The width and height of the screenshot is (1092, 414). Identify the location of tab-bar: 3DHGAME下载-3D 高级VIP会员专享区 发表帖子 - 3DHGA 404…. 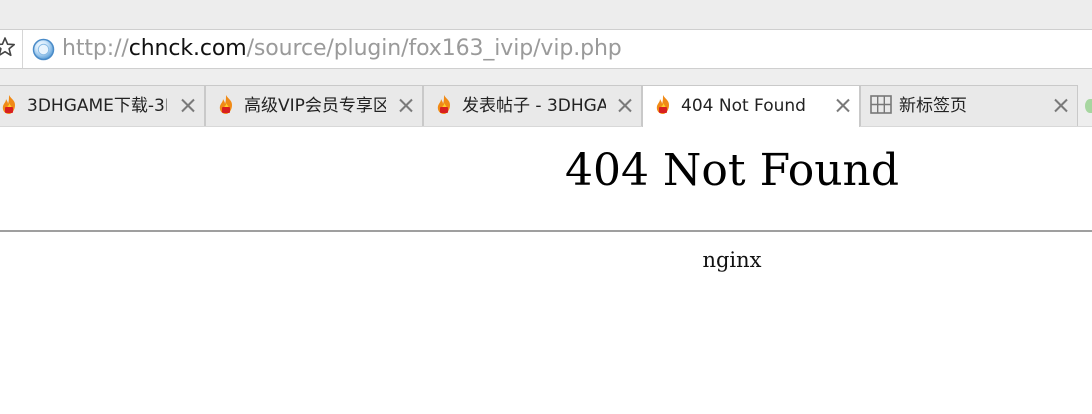
(546, 98).